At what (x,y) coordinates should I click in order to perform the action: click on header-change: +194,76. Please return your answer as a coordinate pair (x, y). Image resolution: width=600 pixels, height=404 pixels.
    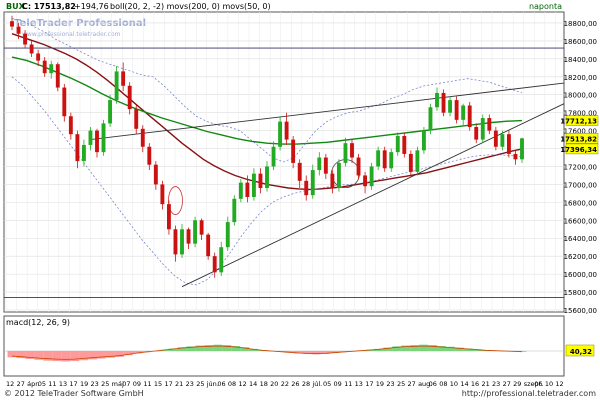
    Looking at the image, I should click on (91, 6).